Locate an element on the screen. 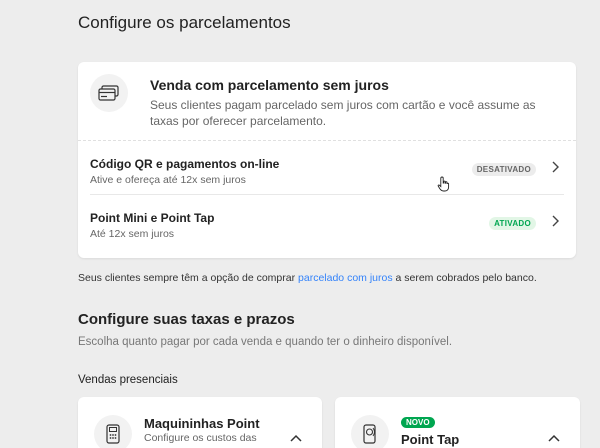  card-maquininhas-title: Maquininhas Point is located at coordinates (202, 423).